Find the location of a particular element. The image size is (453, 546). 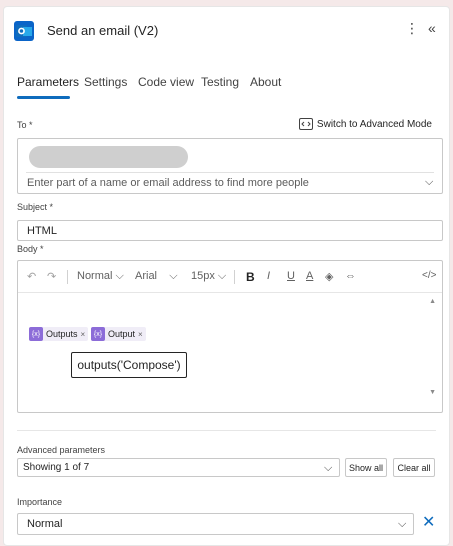

subject-label: Subject * is located at coordinates (35, 207).